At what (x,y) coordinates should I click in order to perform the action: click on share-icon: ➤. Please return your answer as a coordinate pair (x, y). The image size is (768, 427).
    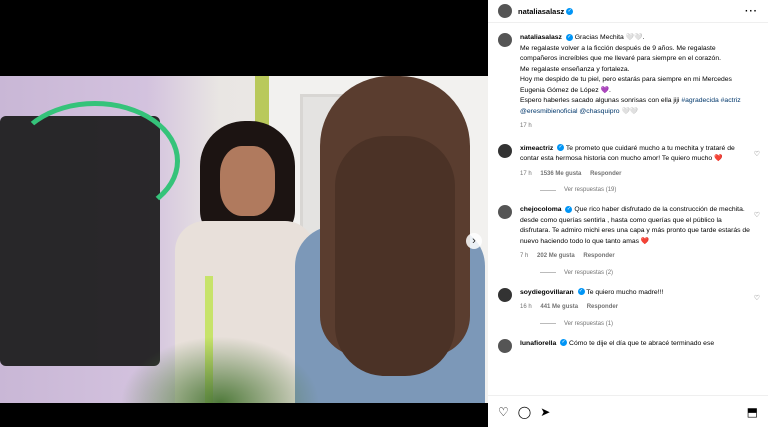
    Looking at the image, I should click on (545, 412).